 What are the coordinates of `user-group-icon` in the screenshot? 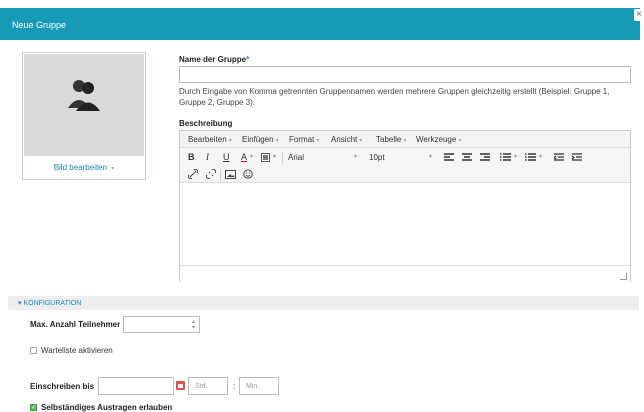 It's located at (84, 95).